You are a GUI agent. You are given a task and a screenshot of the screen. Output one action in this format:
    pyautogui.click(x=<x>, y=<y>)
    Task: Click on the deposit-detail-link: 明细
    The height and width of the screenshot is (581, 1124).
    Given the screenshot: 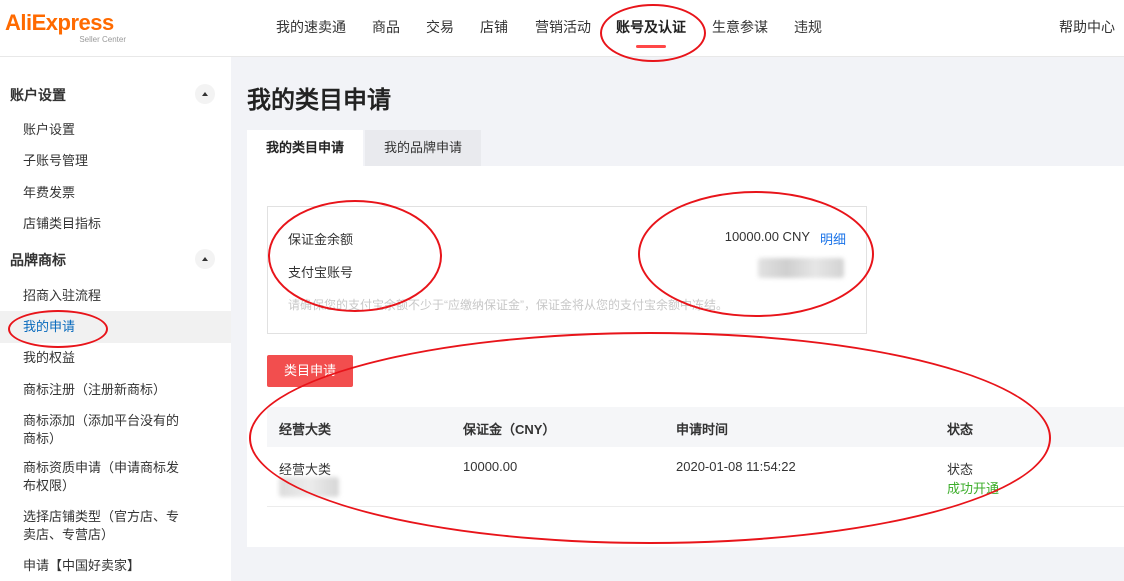 What is the action you would take?
    pyautogui.click(x=833, y=238)
    